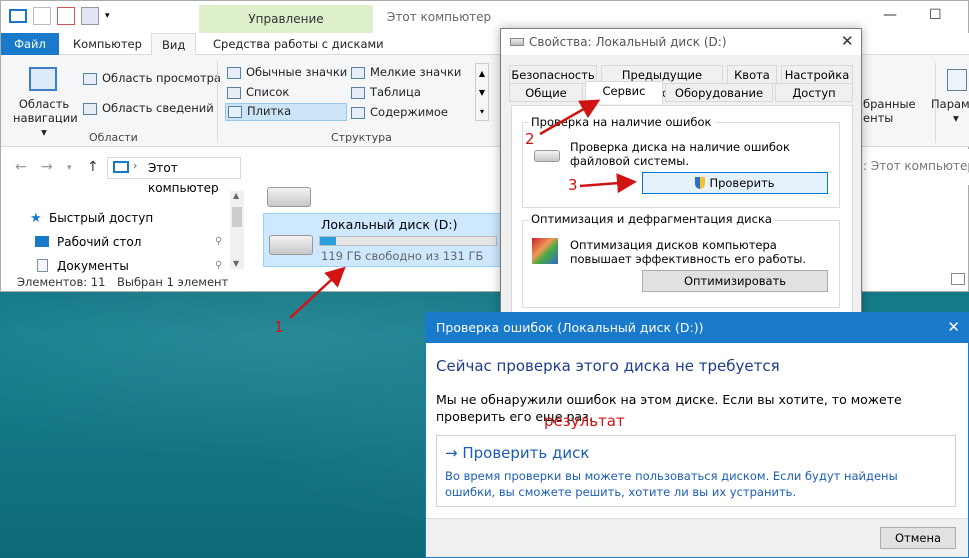 Image resolution: width=969 pixels, height=558 pixels. I want to click on annotation-arrows, so click(463, 209).